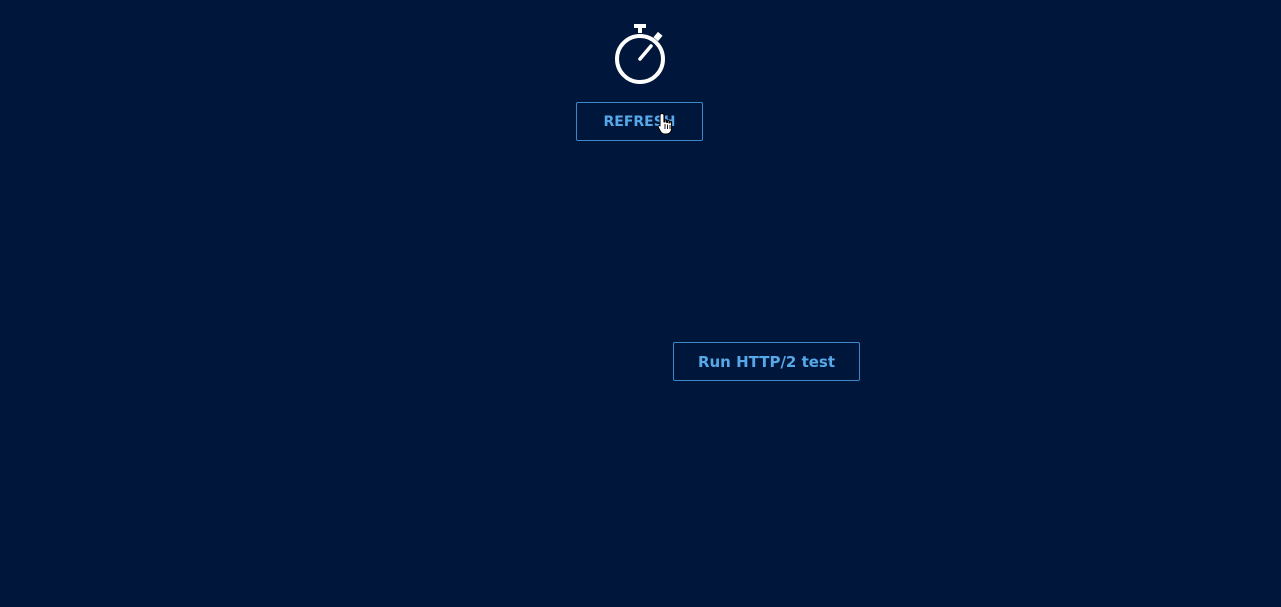 This screenshot has width=1281, height=607. Describe the element at coordinates (639, 121) in the screenshot. I see `refresh-button: REFRESH` at that location.